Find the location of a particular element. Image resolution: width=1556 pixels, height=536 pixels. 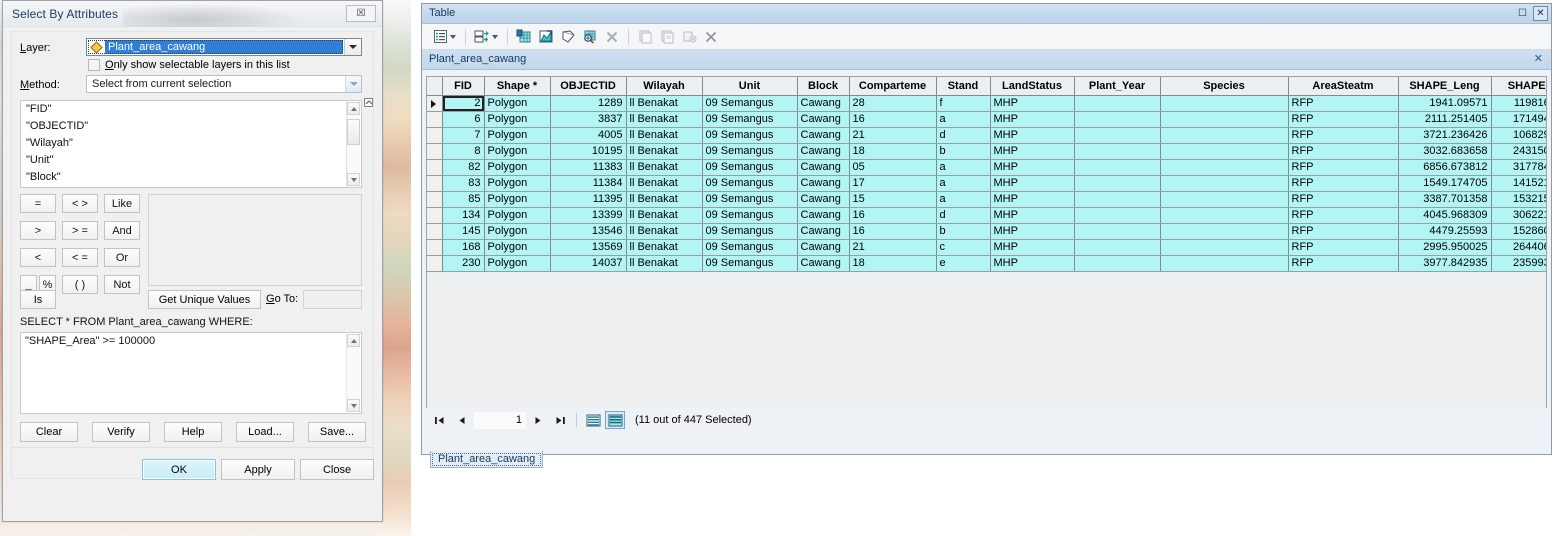

layer-combobox: Plant_area_cawang is located at coordinates (224, 47).